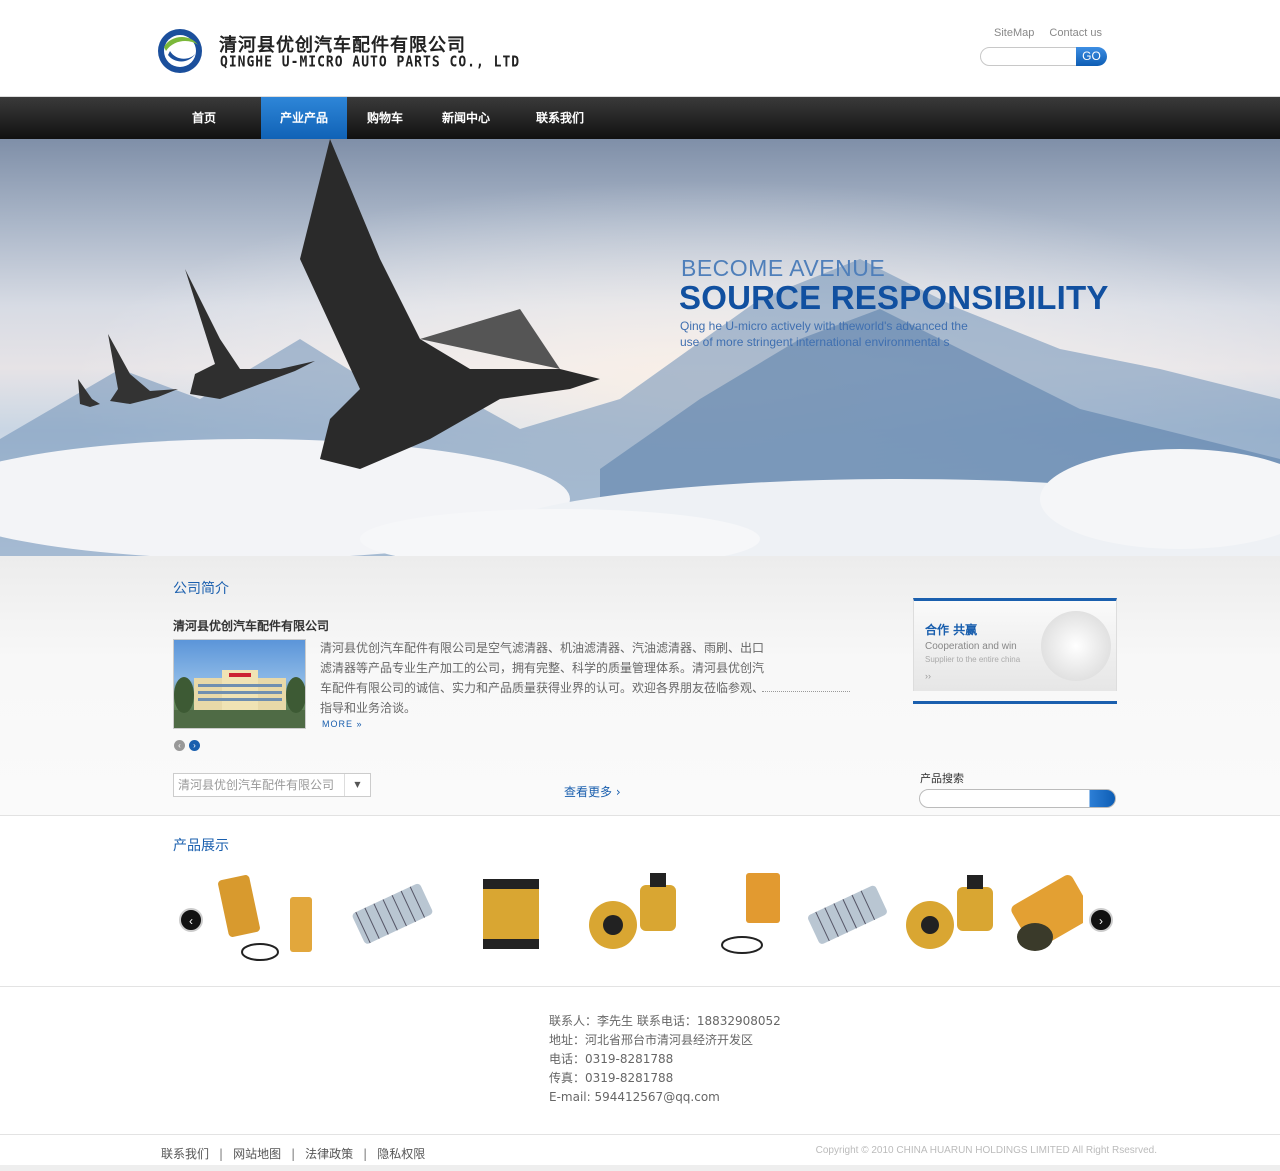 This screenshot has height=1171, width=1280. Describe the element at coordinates (370, 63) in the screenshot. I see `brand-name-en: QINGHE U-MICRO AUTO PARTS CO., LTD` at that location.